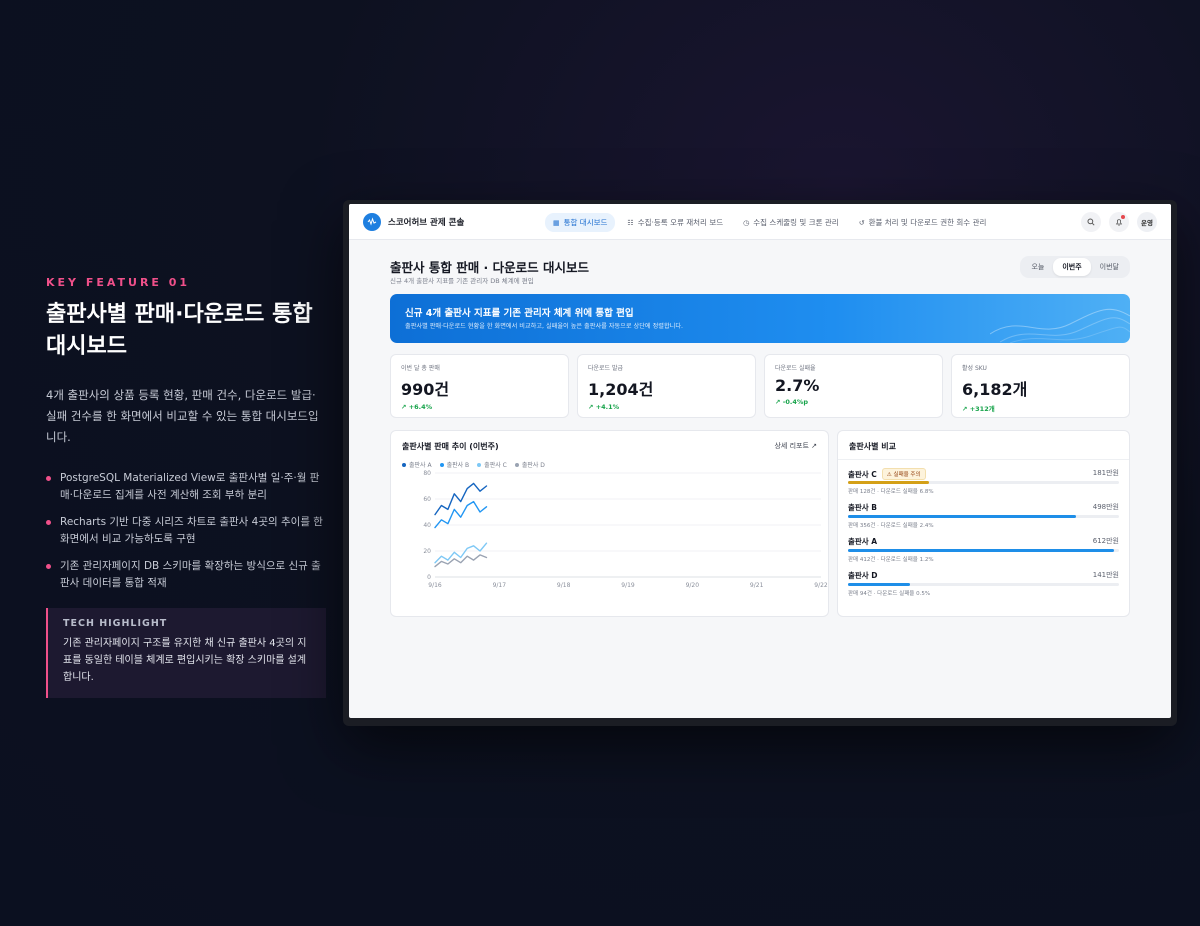 Image resolution: width=1200 pixels, height=926 pixels. I want to click on period-toggle: 오늘 이번주 이번달, so click(1075, 267).